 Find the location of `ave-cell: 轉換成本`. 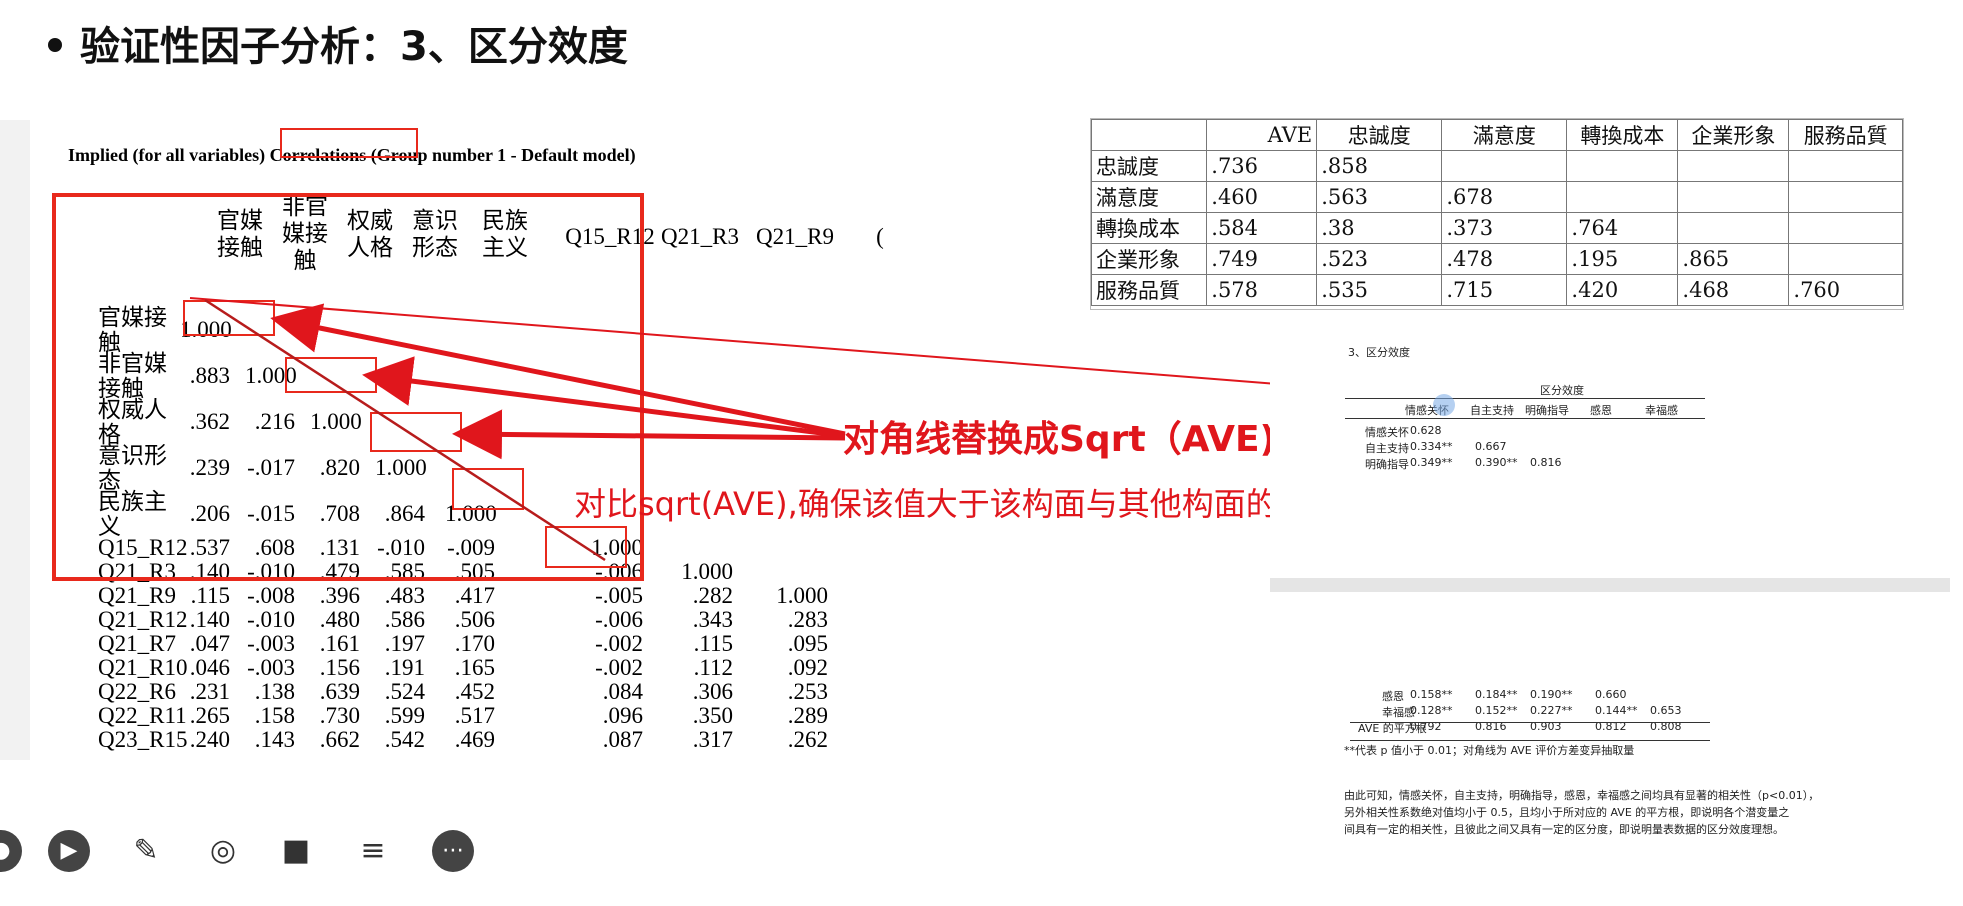

ave-cell: 轉換成本 is located at coordinates (1149, 228).